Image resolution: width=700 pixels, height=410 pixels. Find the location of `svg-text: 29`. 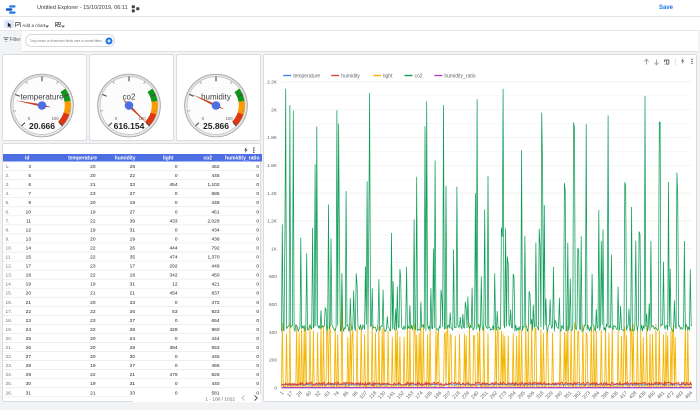

svg-text: 29 is located at coordinates (29, 375).